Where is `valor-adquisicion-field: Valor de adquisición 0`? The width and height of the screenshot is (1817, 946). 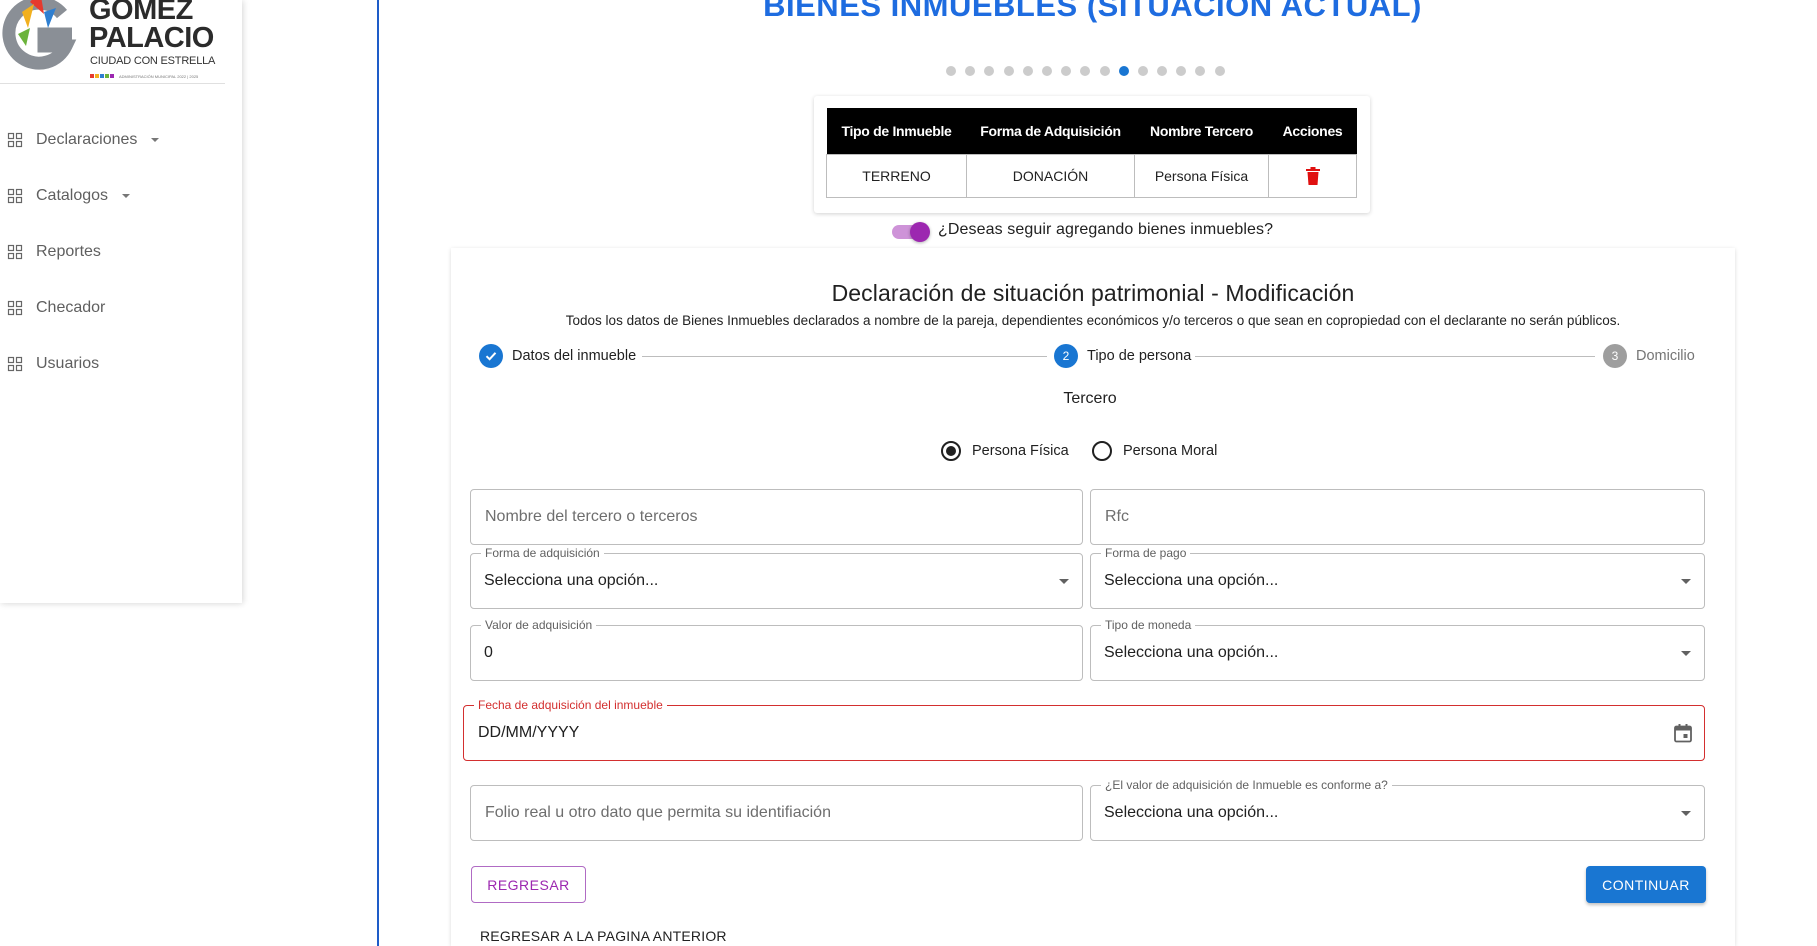 valor-adquisicion-field: Valor de adquisición 0 is located at coordinates (776, 649).